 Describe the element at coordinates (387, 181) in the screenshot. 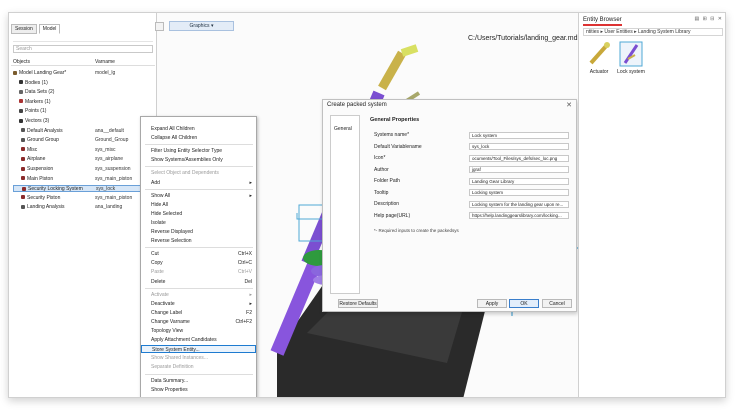

I see `field-label: Folder Path` at that location.